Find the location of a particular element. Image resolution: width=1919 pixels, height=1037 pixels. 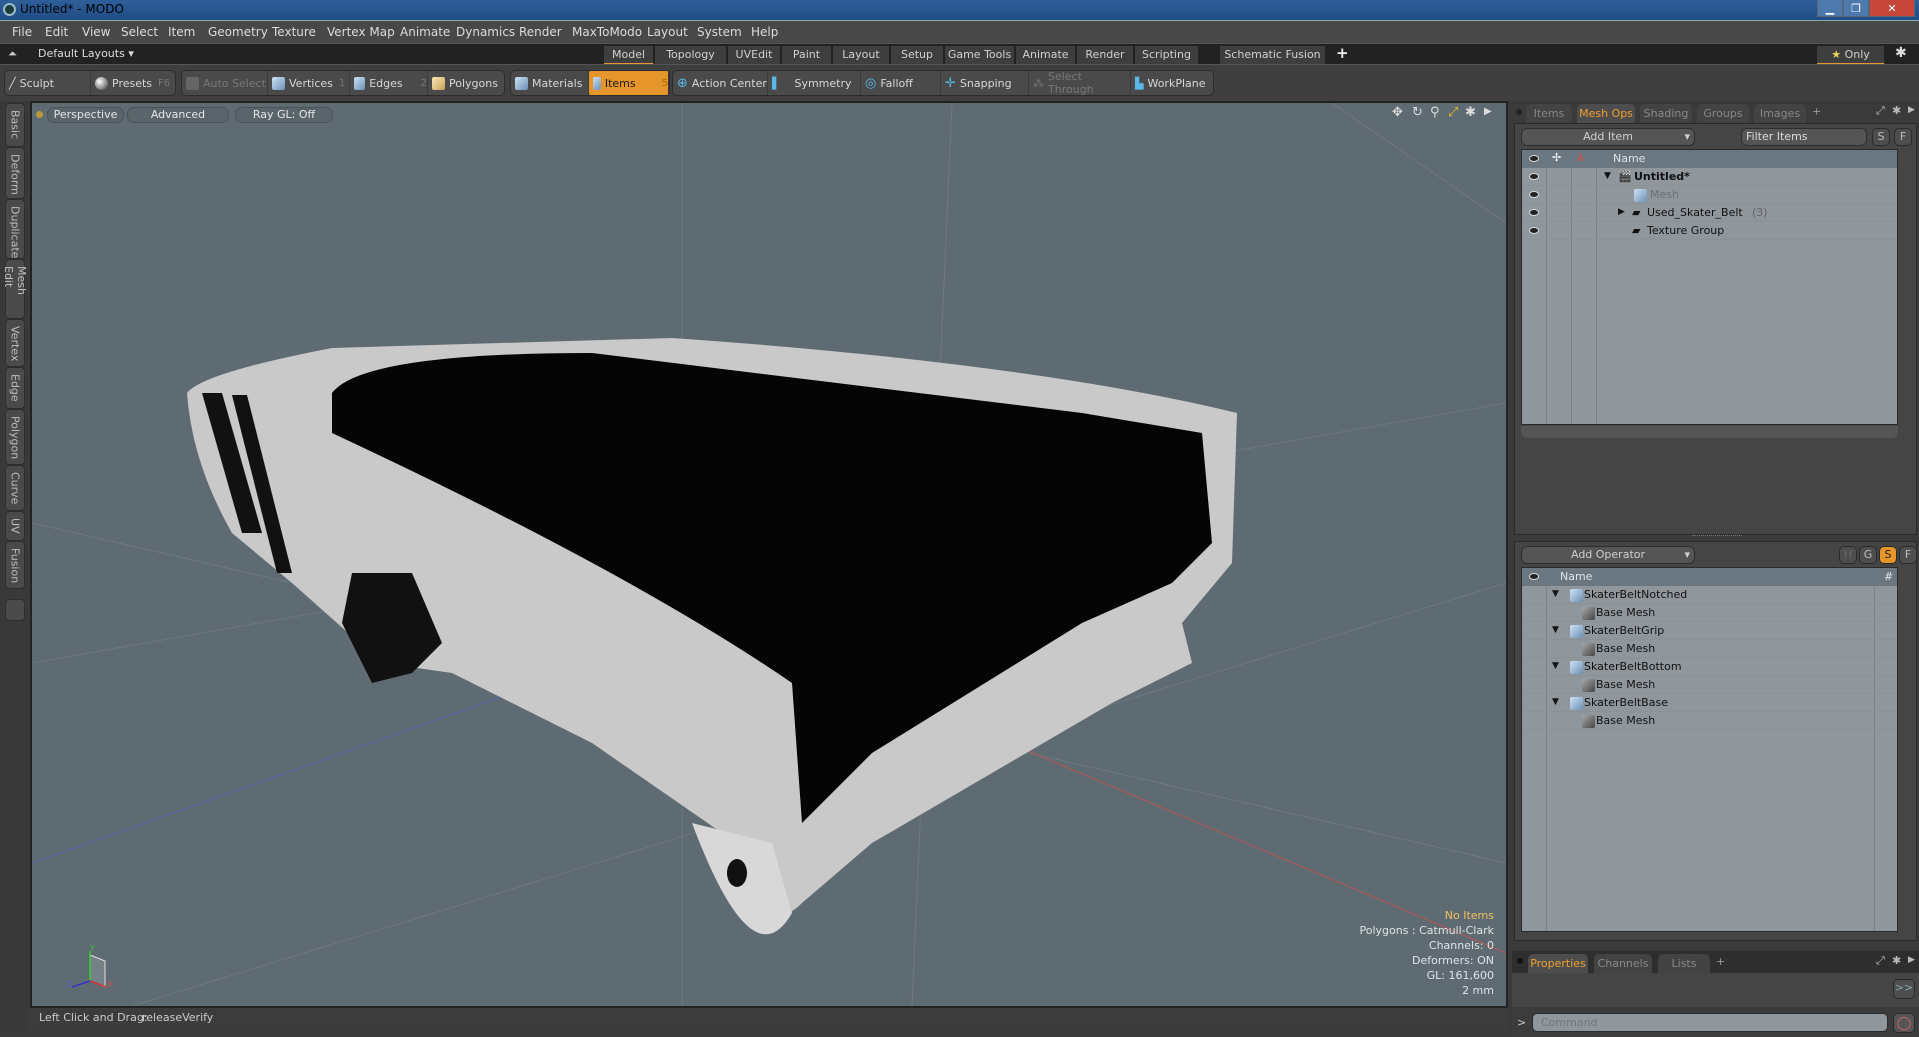

tab-model: Model is located at coordinates (629, 55).